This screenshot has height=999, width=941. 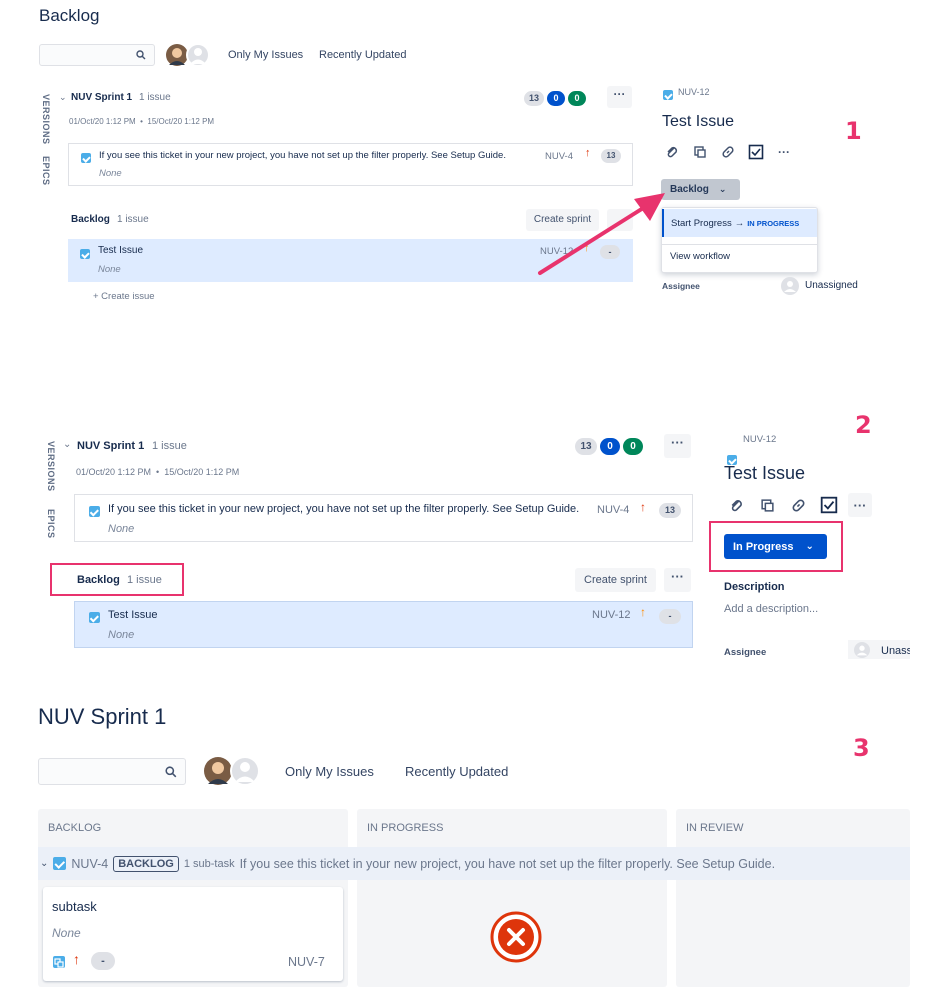 I want to click on backlog-issue-count: 1 issue, so click(x=144, y=580).